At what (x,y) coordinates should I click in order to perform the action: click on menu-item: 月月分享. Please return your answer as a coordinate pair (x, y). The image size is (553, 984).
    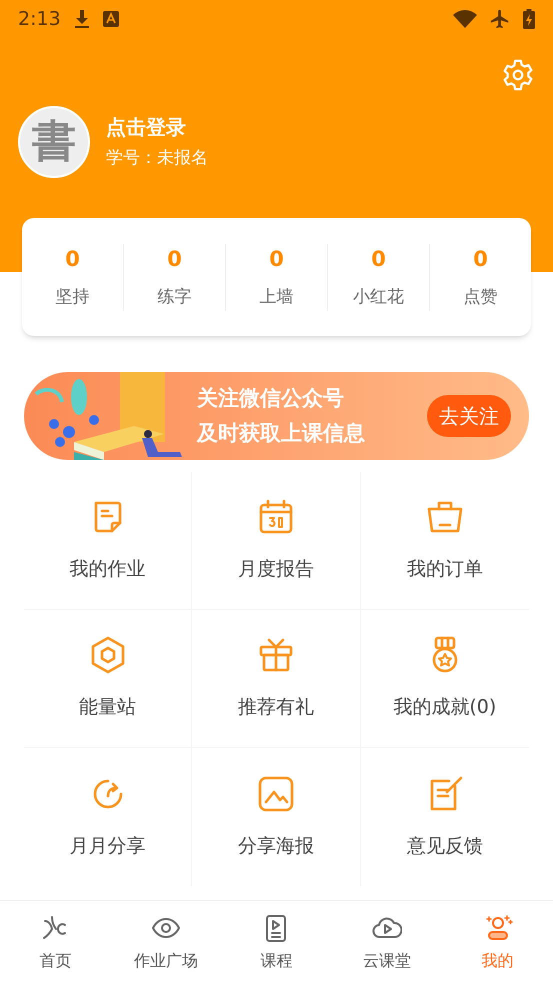
    Looking at the image, I should click on (108, 817).